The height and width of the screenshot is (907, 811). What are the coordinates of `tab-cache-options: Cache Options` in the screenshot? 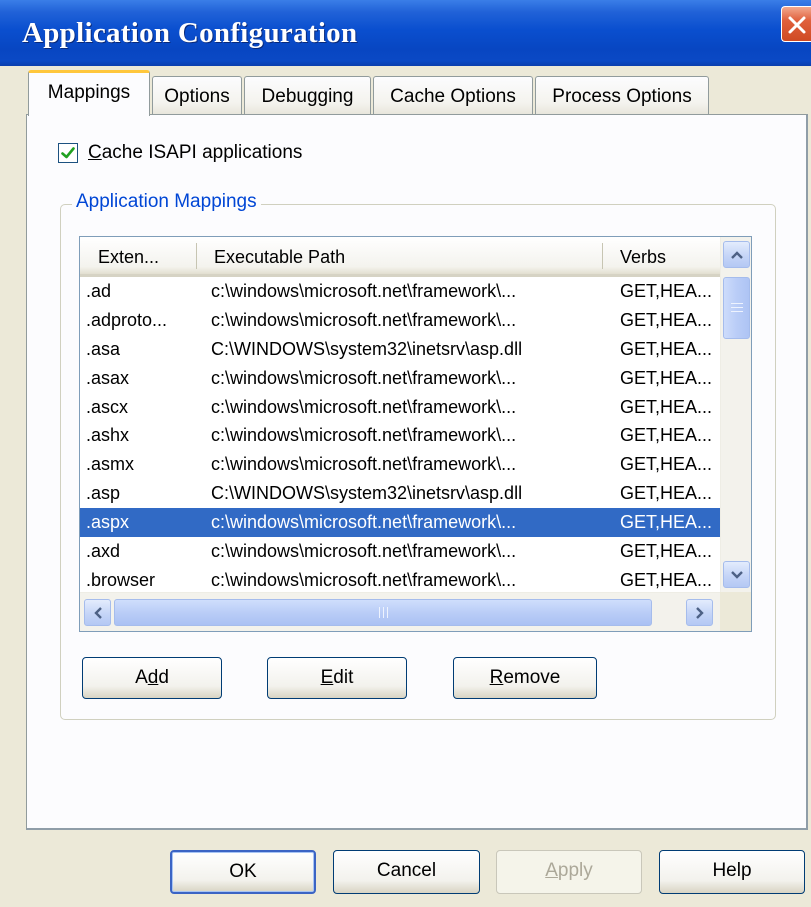 It's located at (453, 95).